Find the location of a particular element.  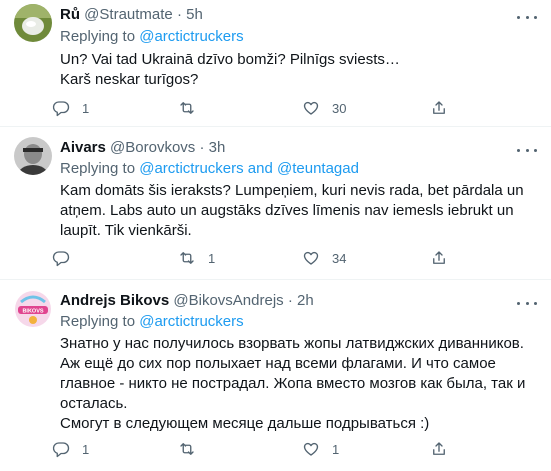

tweet-header: Andrejs Bikovs @BikovsAndrejs · 2h is located at coordinates (187, 301).